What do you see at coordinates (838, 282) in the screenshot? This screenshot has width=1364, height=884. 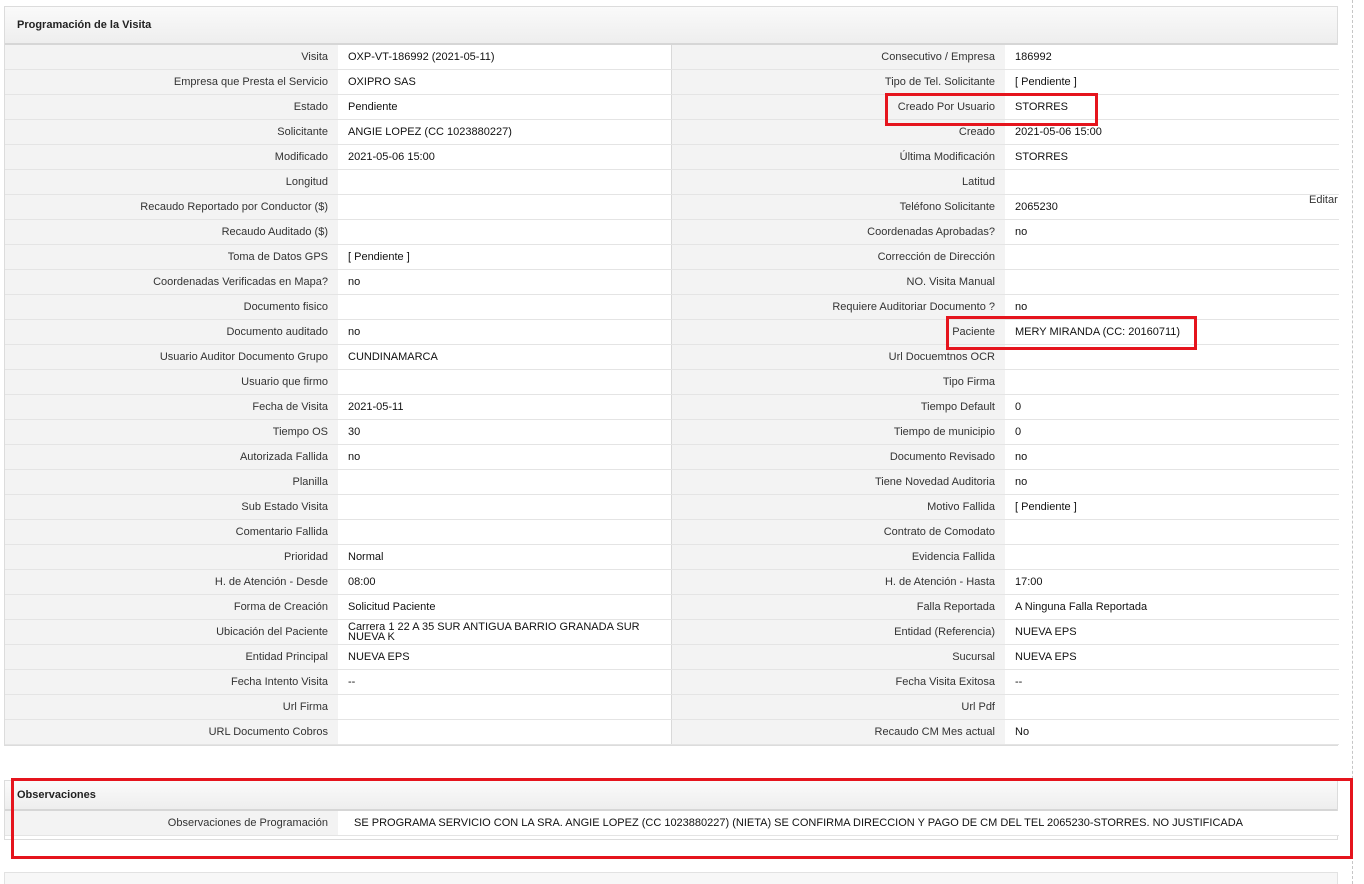 I see `field-label: NO. Visita Manual` at bounding box center [838, 282].